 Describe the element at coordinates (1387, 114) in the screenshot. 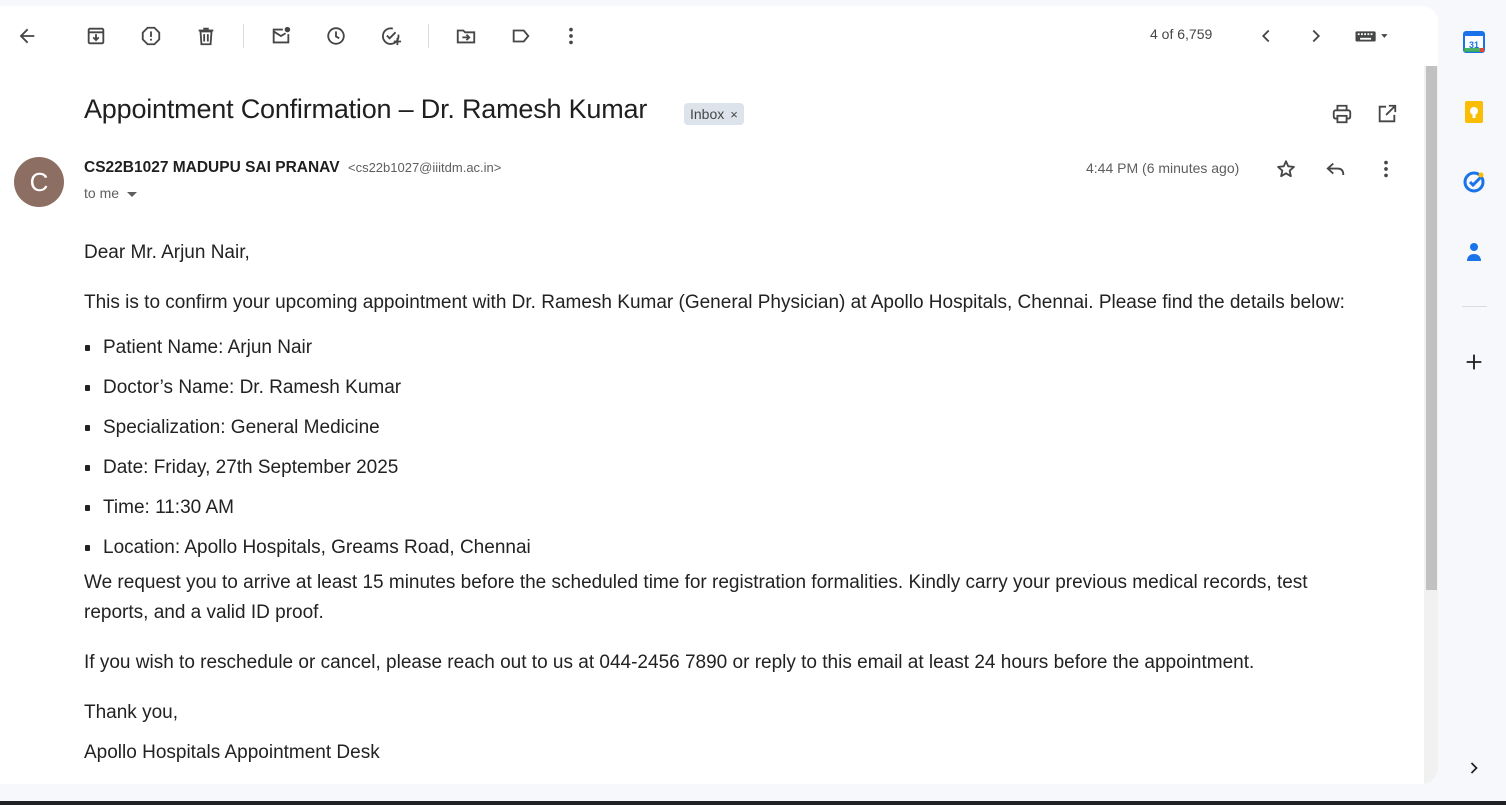

I see `open-in-new-window-icon` at that location.